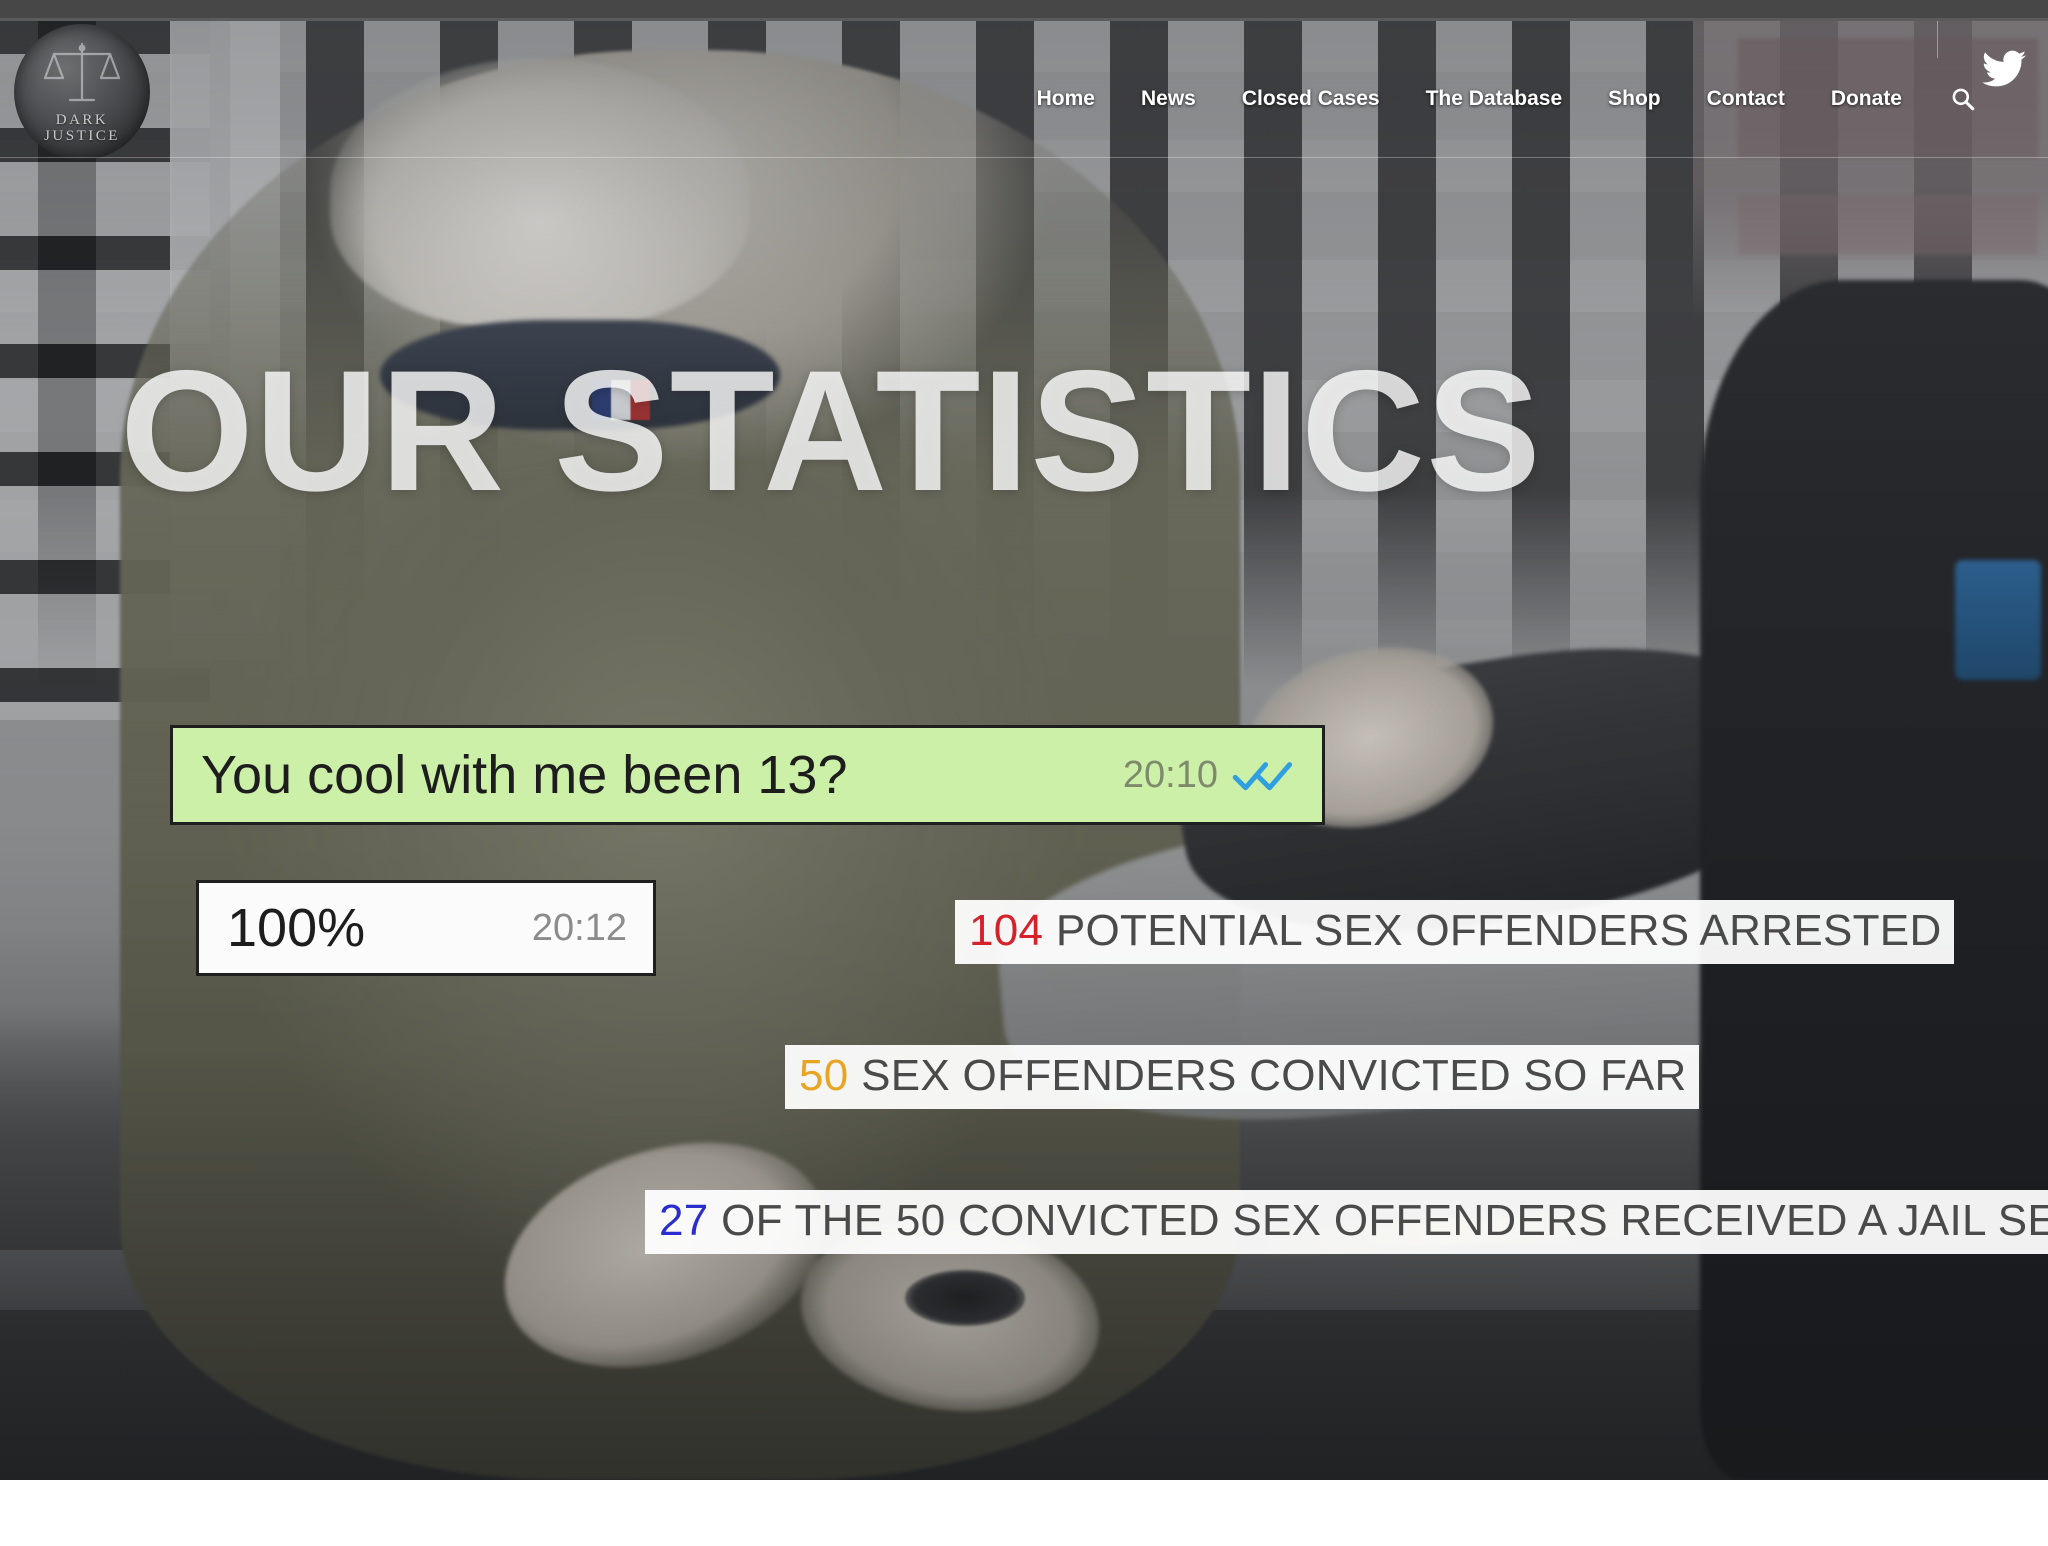  I want to click on browser-top-strip, so click(1024, 10).